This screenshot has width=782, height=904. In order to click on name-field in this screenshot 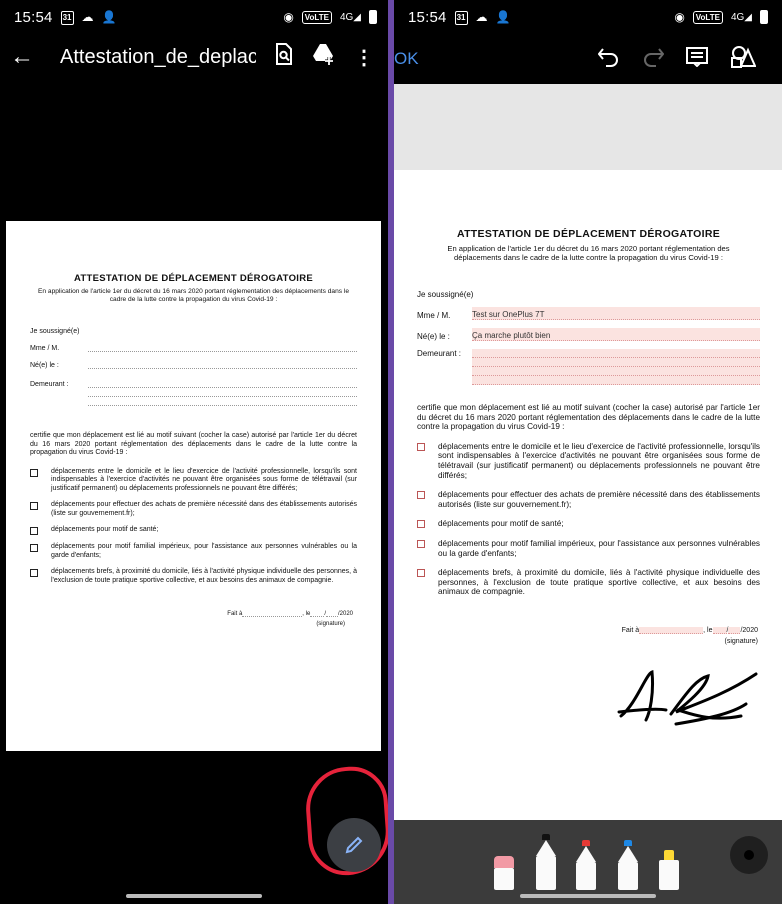, I will do `click(222, 351)`.